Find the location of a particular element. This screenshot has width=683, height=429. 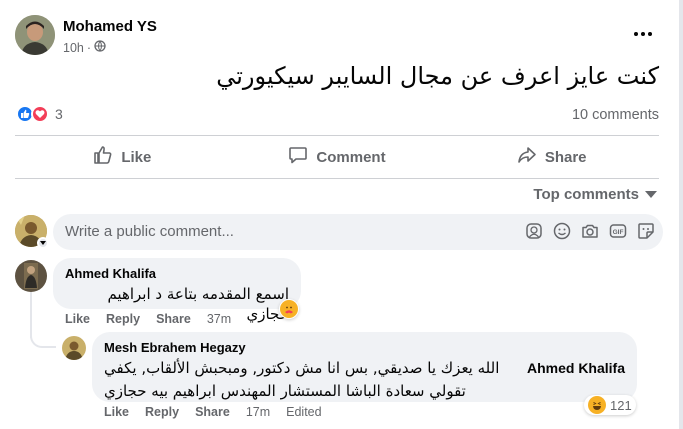

like-label: Like is located at coordinates (136, 157).